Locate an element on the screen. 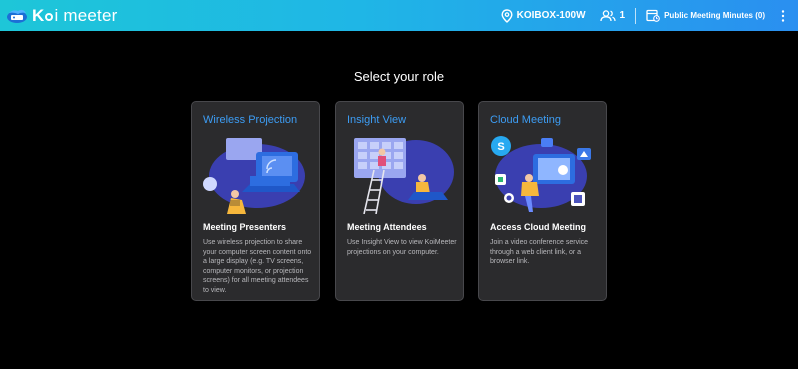 The image size is (798, 369). device-selector: KOIBOX-100W is located at coordinates (543, 15).